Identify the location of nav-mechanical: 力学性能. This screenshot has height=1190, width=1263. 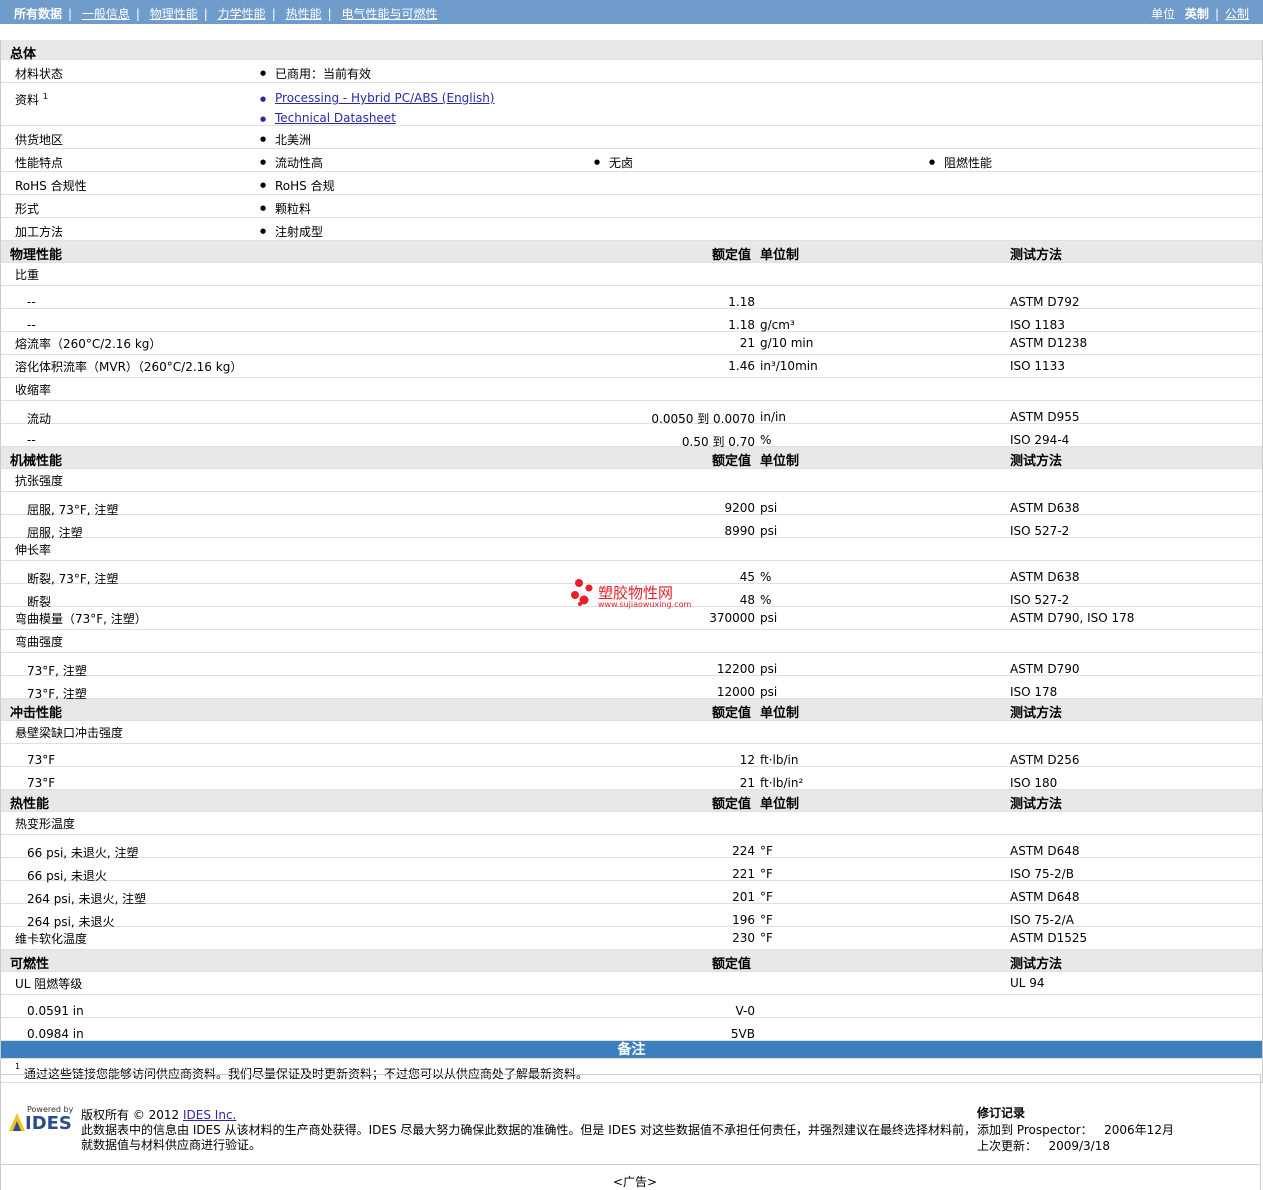
(242, 14).